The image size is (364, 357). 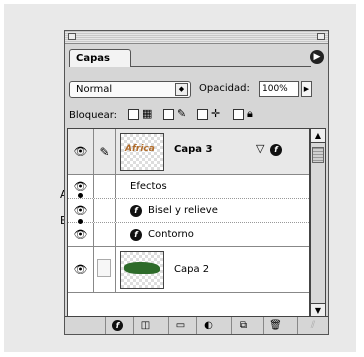 What do you see at coordinates (182, 113) in the screenshot?
I see `brush-lock-icon: ✎` at bounding box center [182, 113].